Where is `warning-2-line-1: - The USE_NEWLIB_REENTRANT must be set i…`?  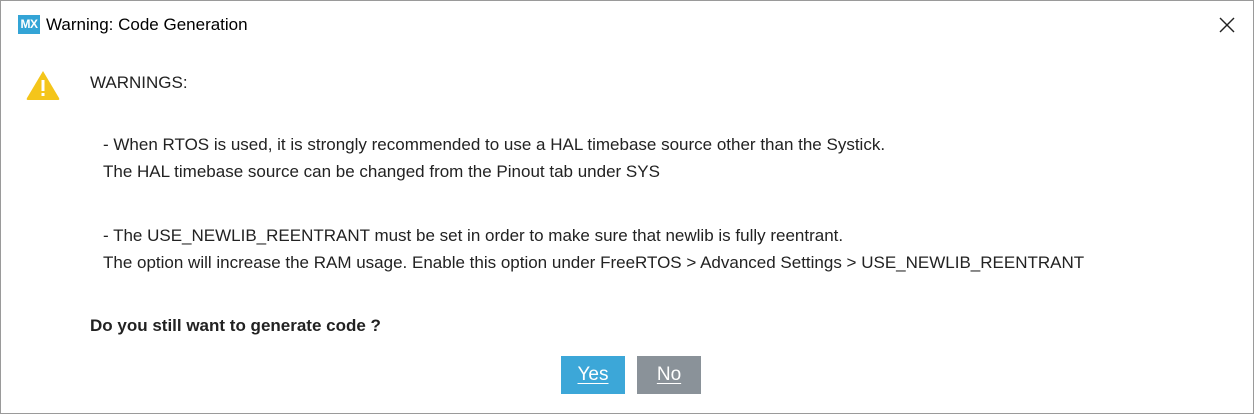 warning-2-line-1: - The USE_NEWLIB_REENTRANT must be set i… is located at coordinates (473, 235).